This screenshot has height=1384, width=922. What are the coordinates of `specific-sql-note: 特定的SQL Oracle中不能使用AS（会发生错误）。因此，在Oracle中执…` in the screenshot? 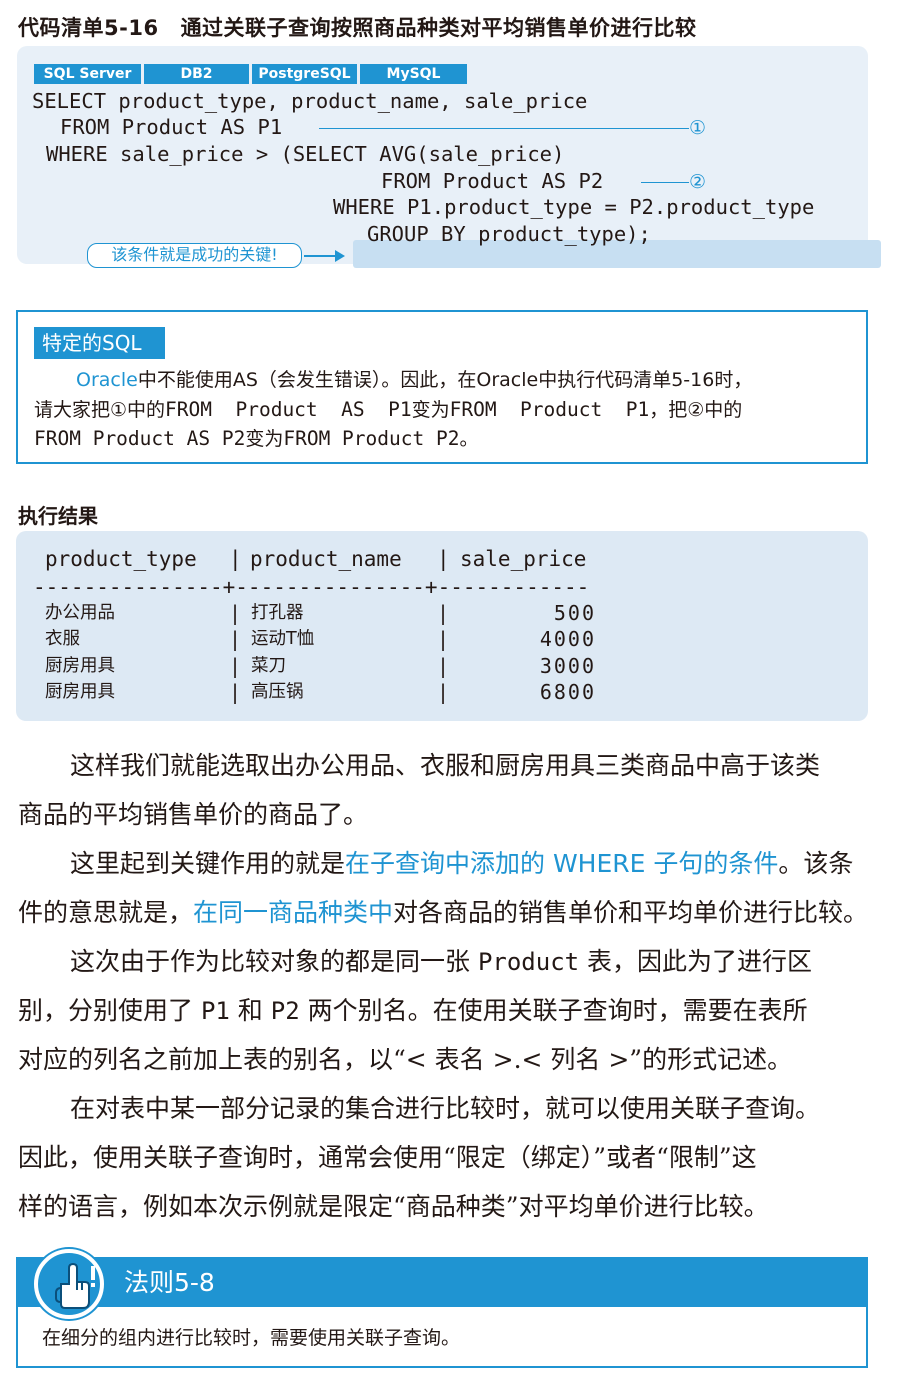 It's located at (442, 387).